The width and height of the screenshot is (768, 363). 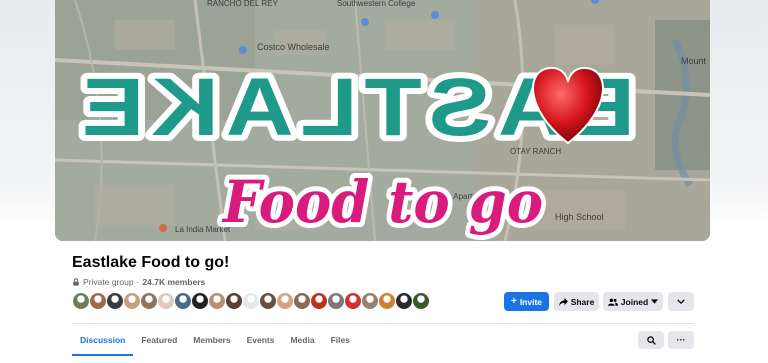 What do you see at coordinates (159, 340) in the screenshot?
I see `tab-featured: Featured` at bounding box center [159, 340].